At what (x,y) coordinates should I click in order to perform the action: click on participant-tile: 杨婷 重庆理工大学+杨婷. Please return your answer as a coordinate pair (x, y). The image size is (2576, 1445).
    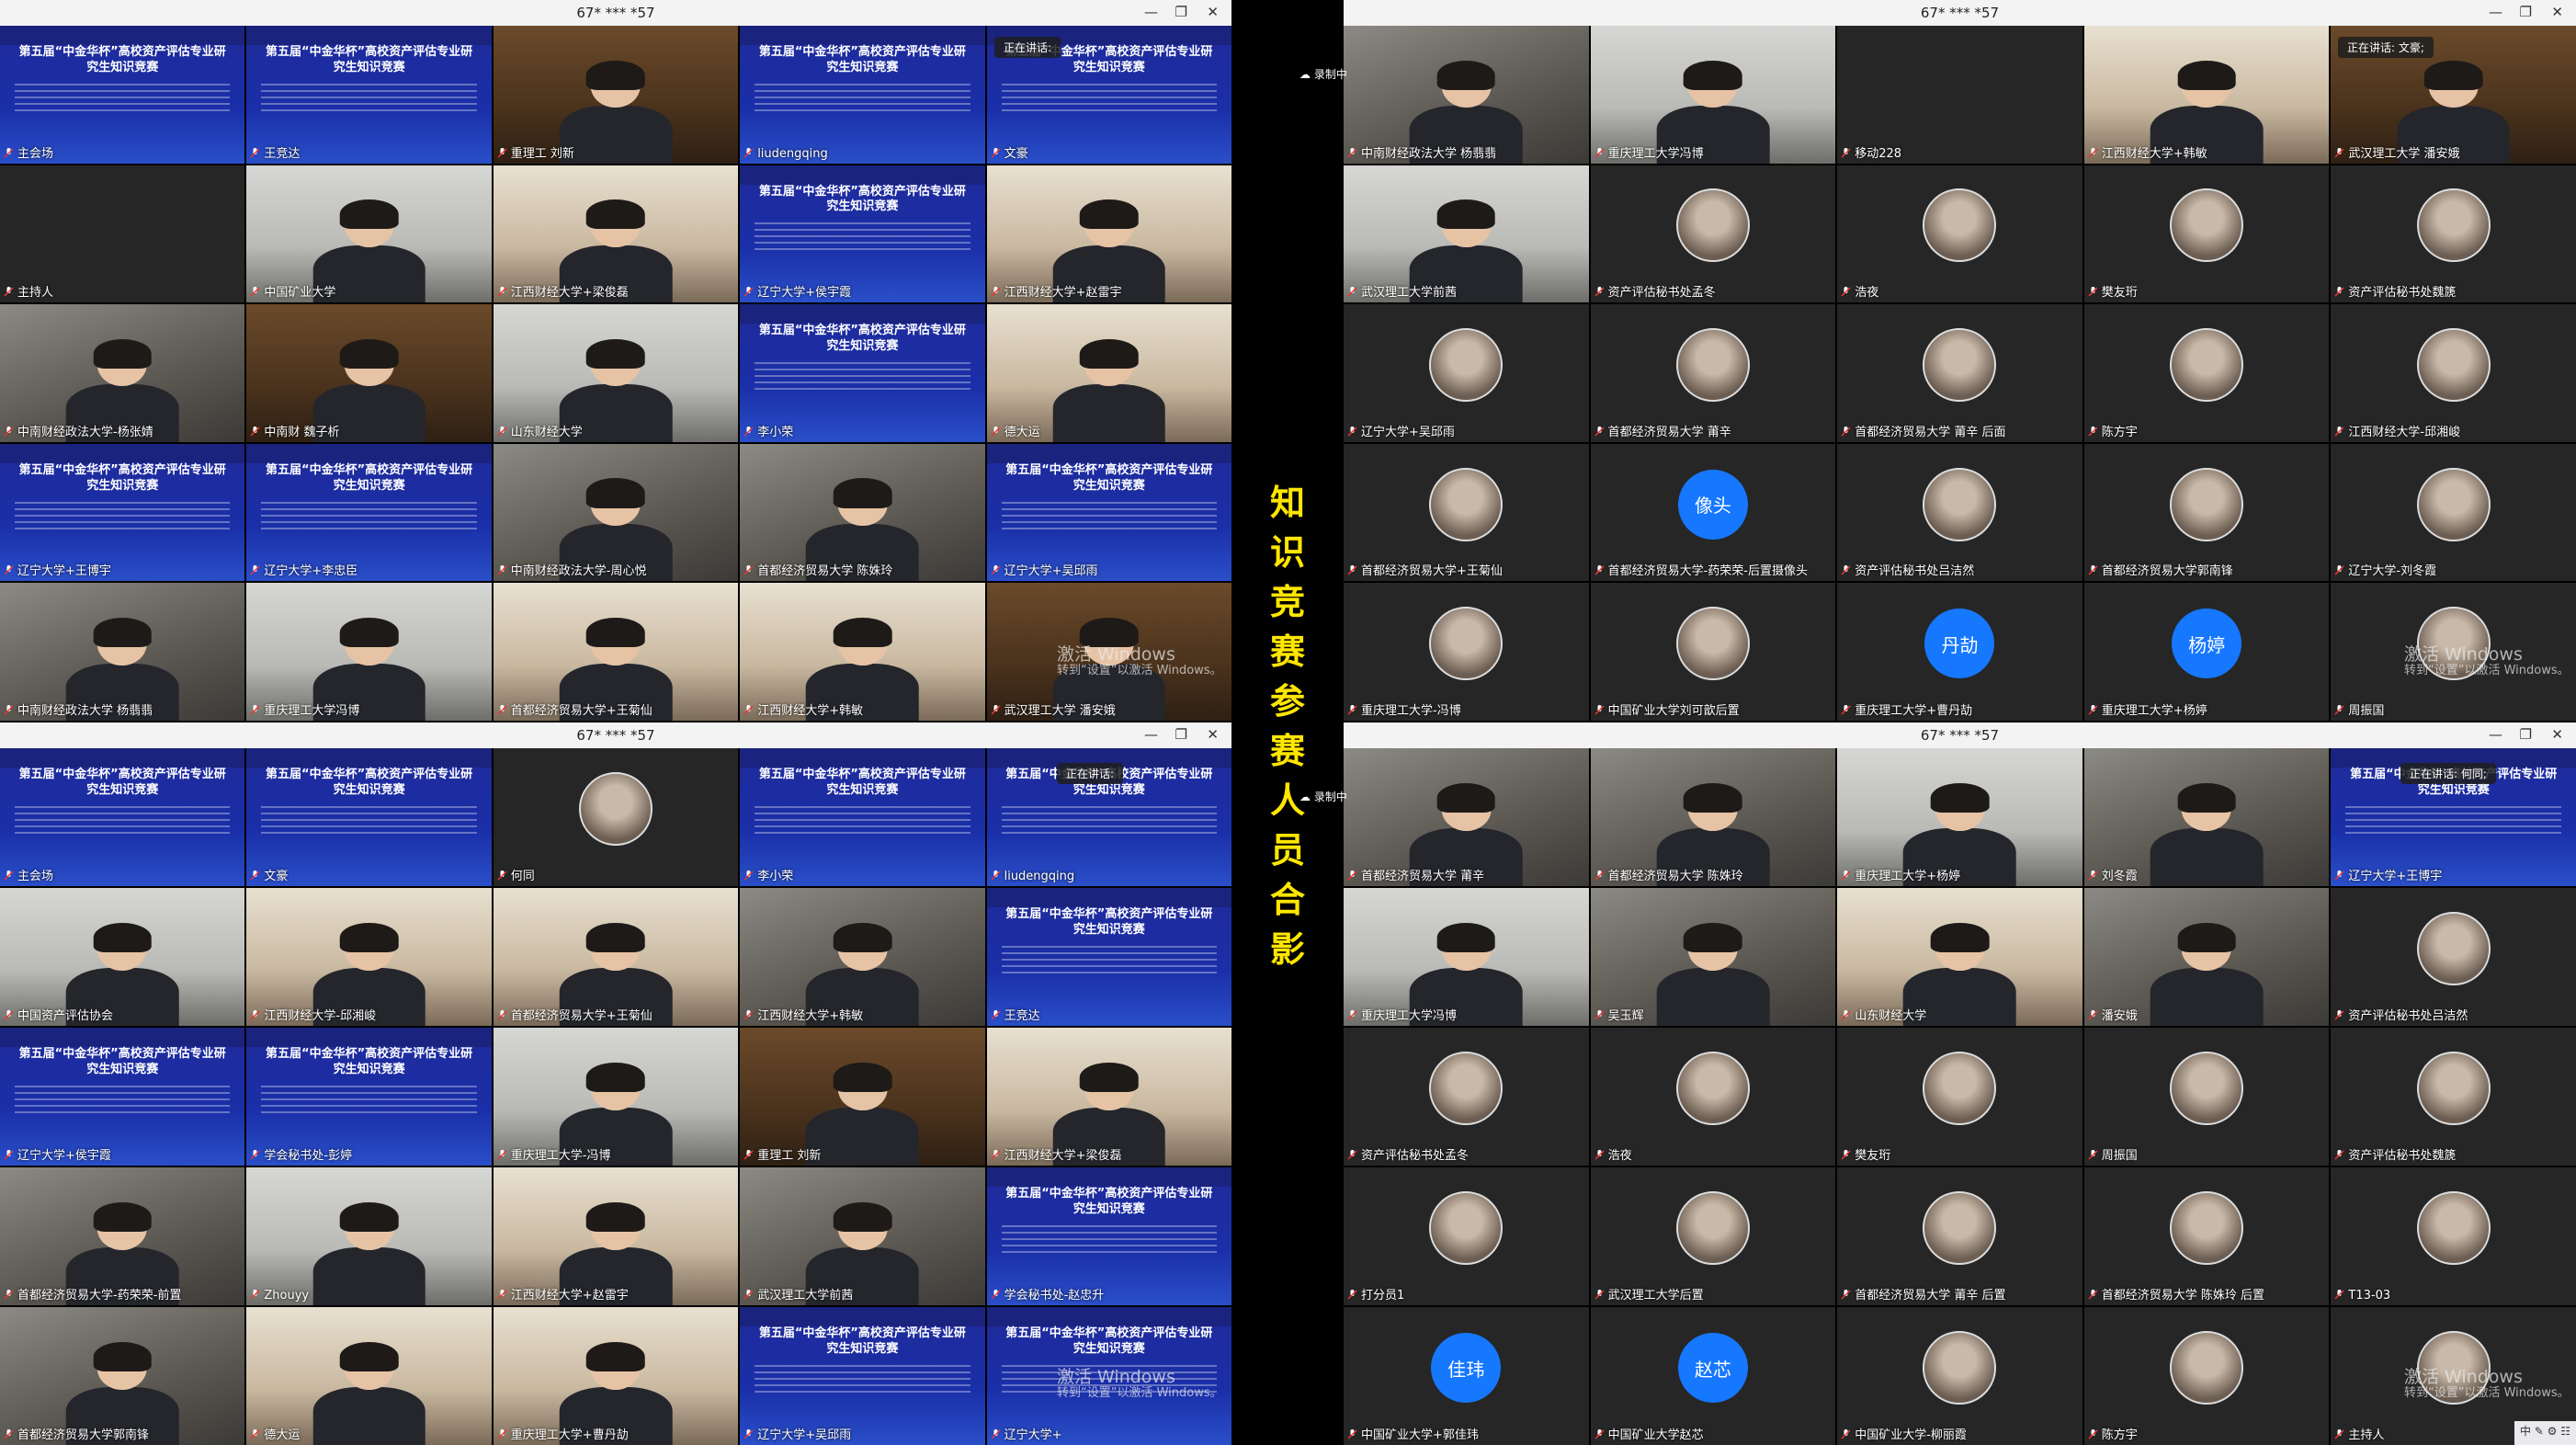
    Looking at the image, I should click on (2207, 652).